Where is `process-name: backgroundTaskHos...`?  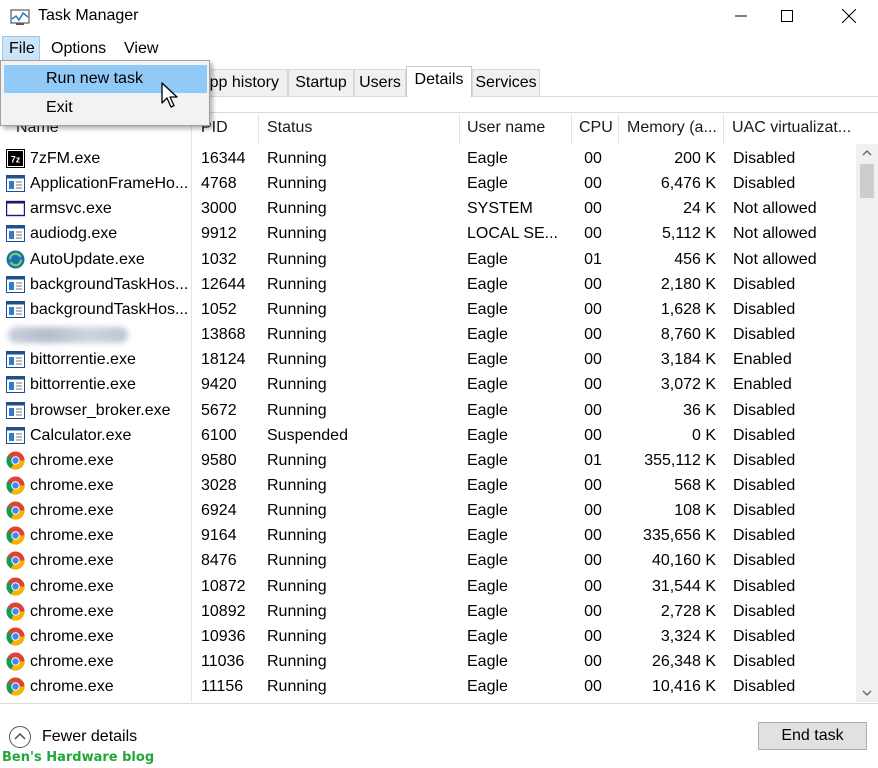
process-name: backgroundTaskHos... is located at coordinates (109, 284).